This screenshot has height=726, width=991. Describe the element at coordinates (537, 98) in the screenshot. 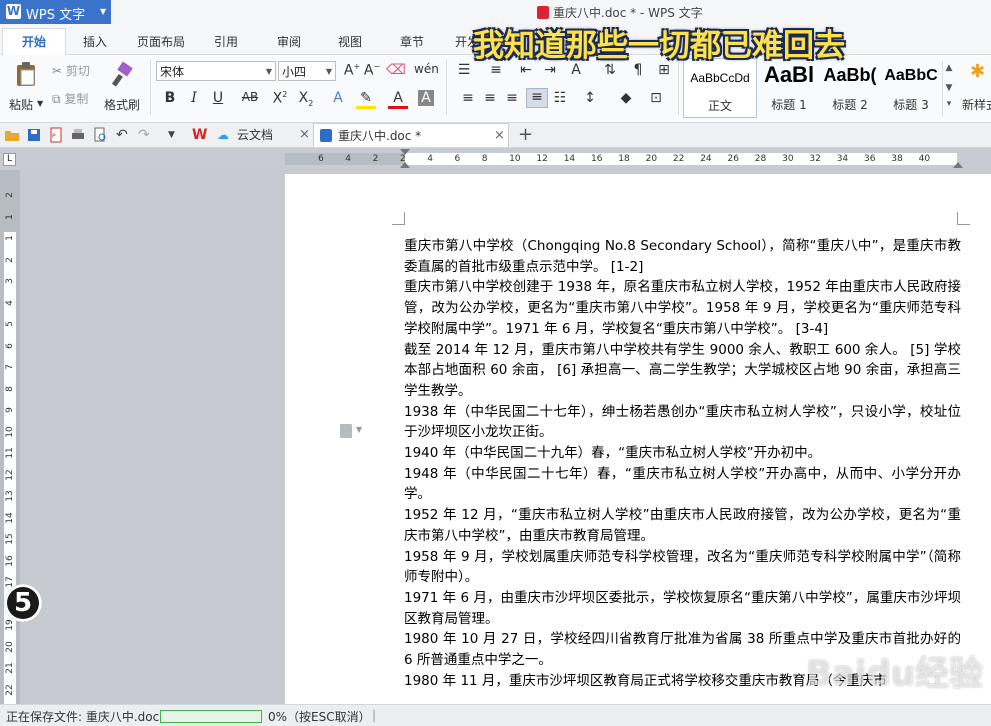

I see `justify-icon: ≡` at that location.